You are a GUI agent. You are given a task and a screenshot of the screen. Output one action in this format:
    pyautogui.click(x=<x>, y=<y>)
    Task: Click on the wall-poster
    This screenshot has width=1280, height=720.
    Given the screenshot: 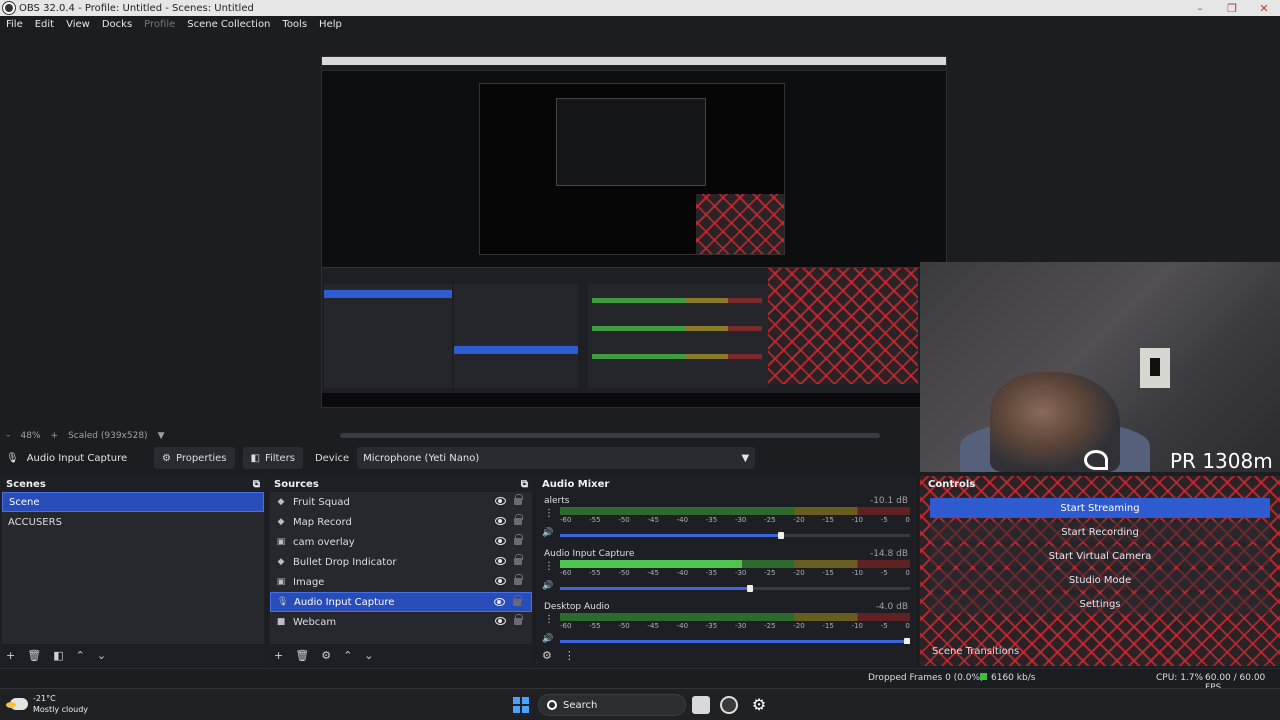 What is the action you would take?
    pyautogui.click(x=1155, y=368)
    